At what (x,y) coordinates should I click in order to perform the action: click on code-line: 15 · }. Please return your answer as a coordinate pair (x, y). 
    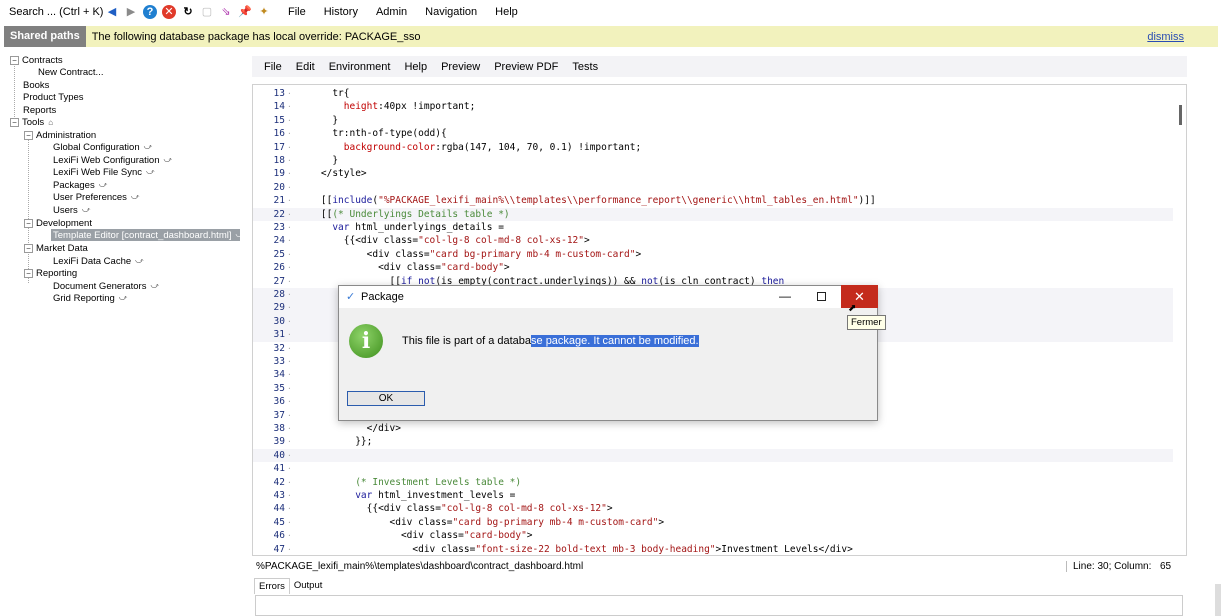
    Looking at the image, I should click on (713, 120).